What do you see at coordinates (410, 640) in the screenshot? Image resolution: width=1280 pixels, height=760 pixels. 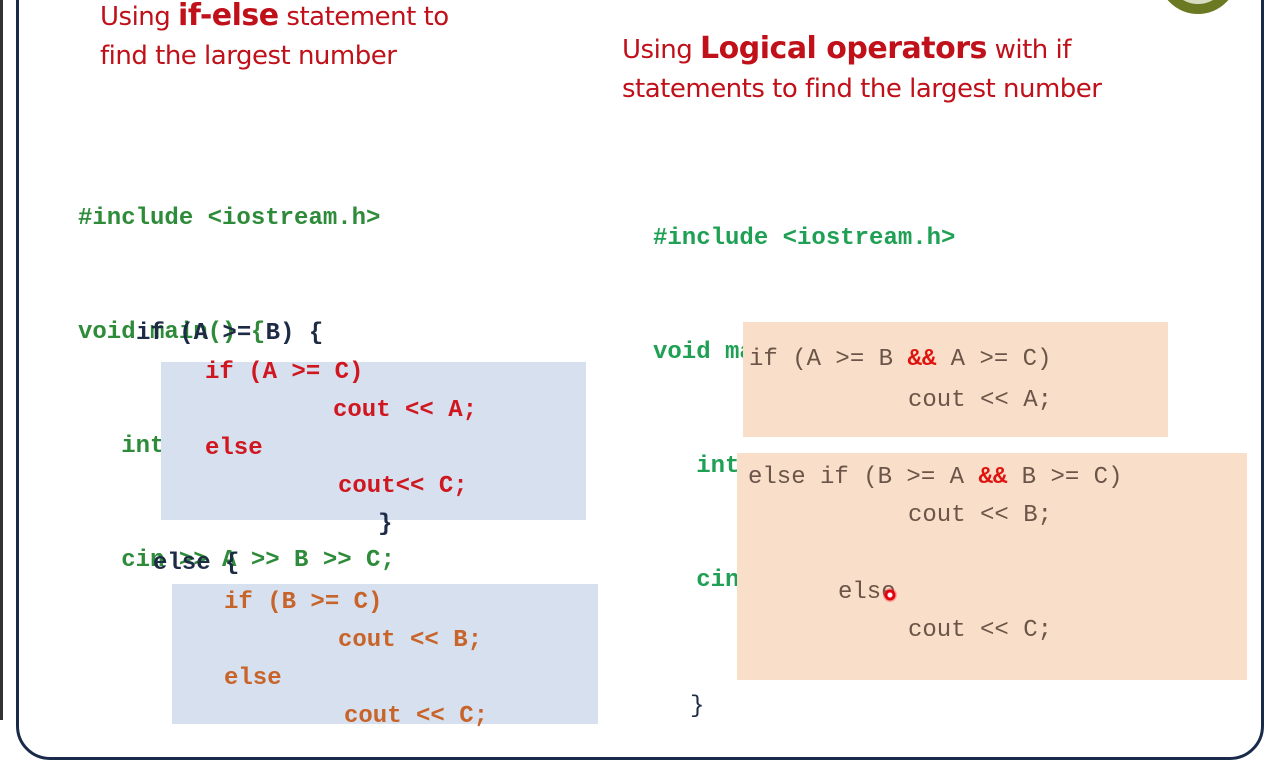 I see `left-cout-b: cout << B;` at bounding box center [410, 640].